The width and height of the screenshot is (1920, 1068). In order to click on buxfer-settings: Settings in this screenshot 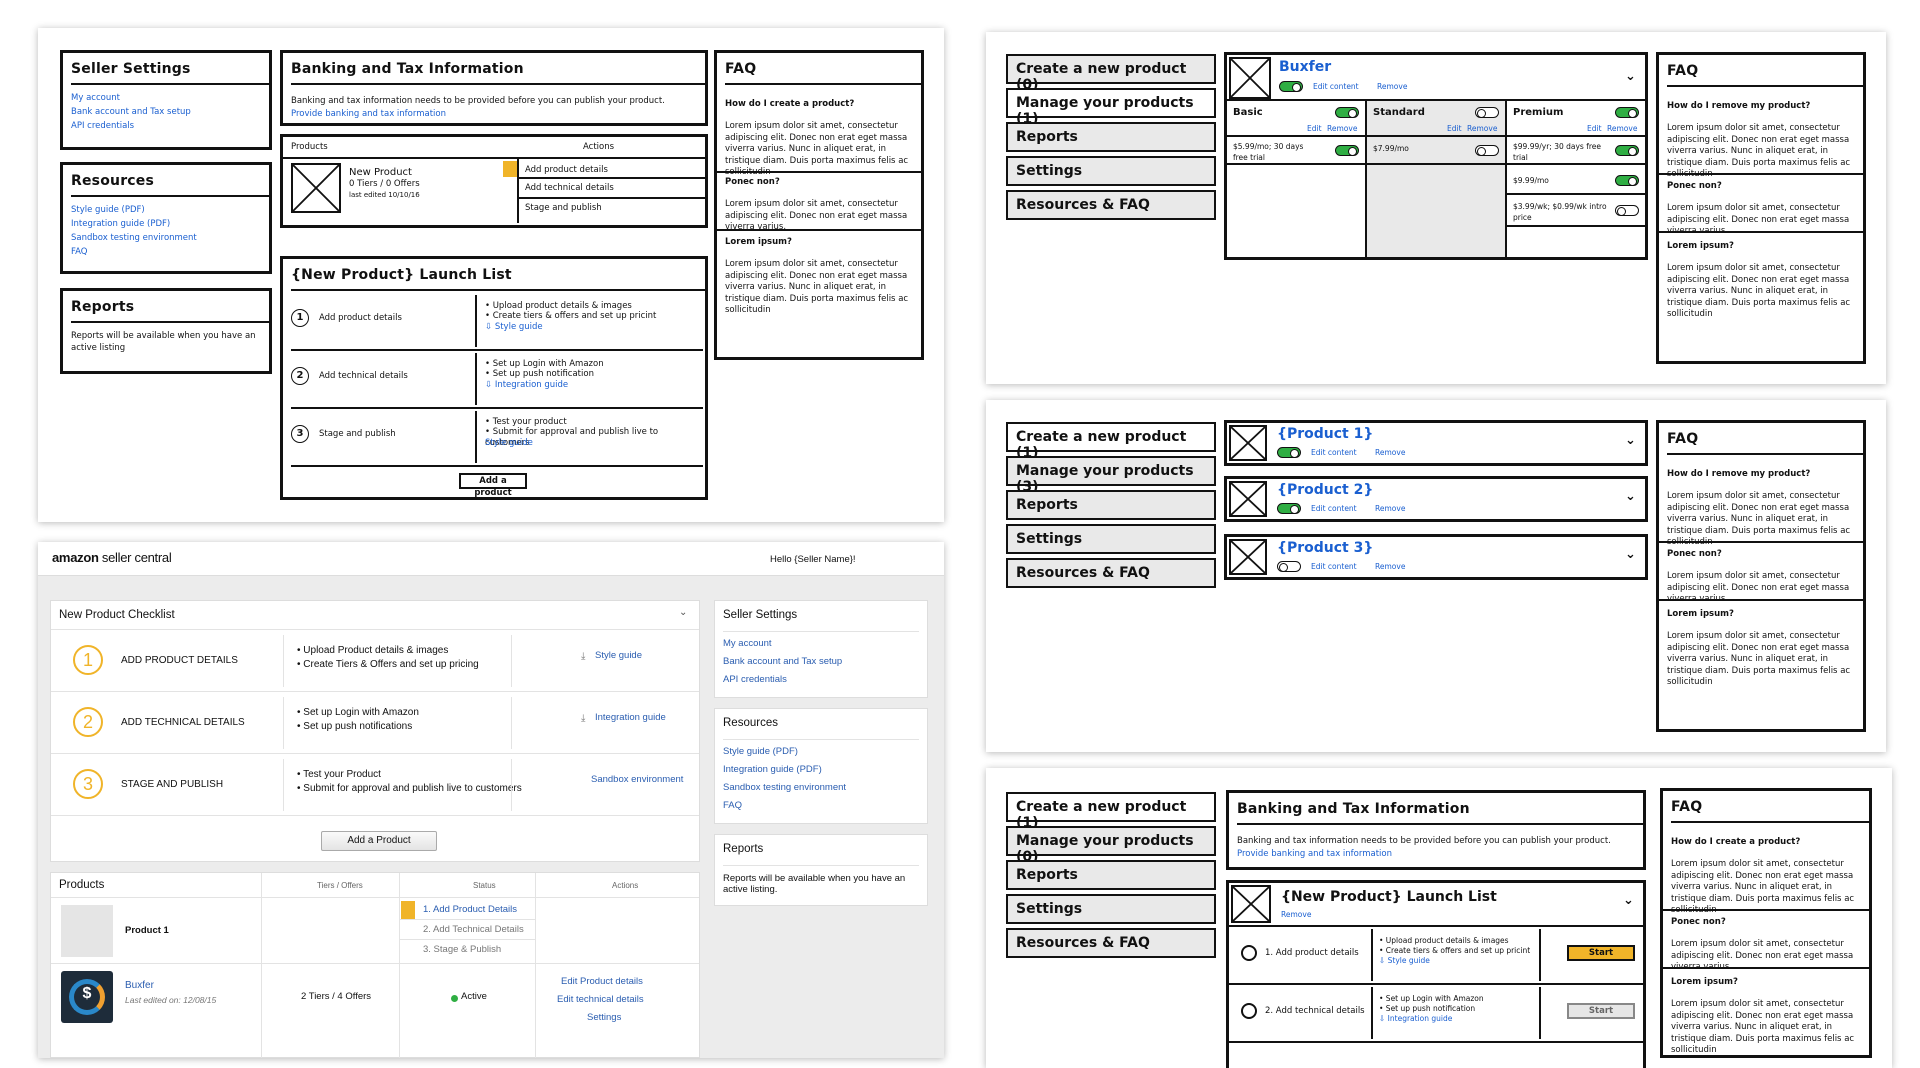, I will do `click(604, 1018)`.